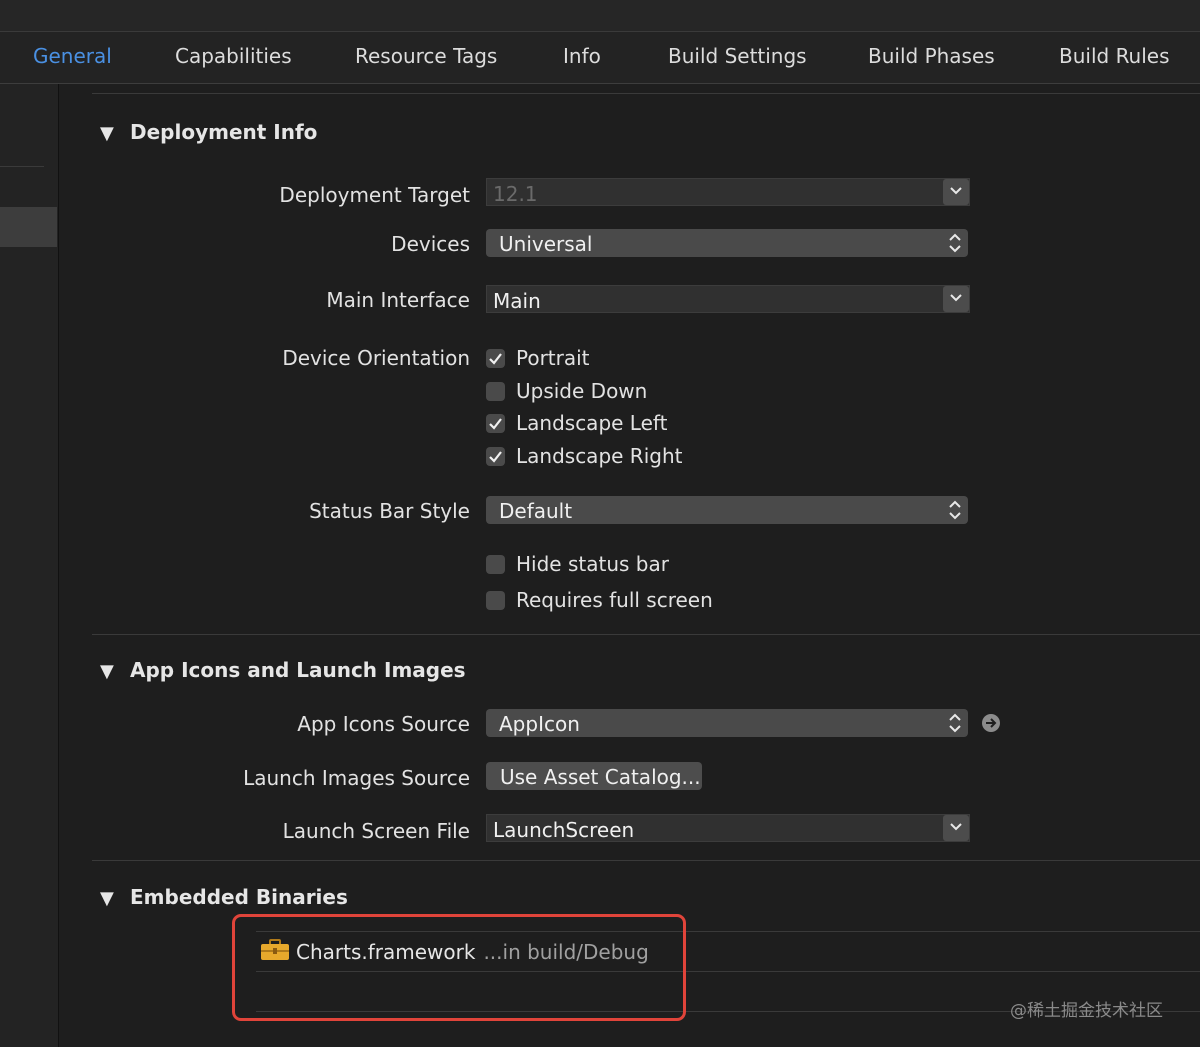 The height and width of the screenshot is (1047, 1200). Describe the element at coordinates (991, 723) in the screenshot. I see `go-to-asset-arrow-icon` at that location.